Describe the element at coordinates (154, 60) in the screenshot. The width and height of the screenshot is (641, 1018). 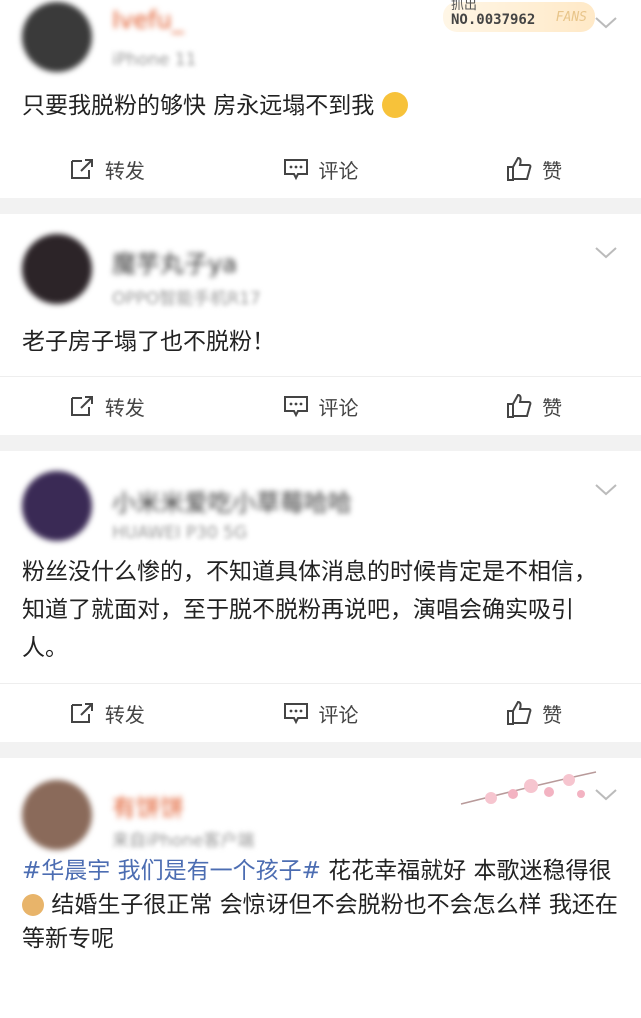
I see `post-meta: iPhone 11` at that location.